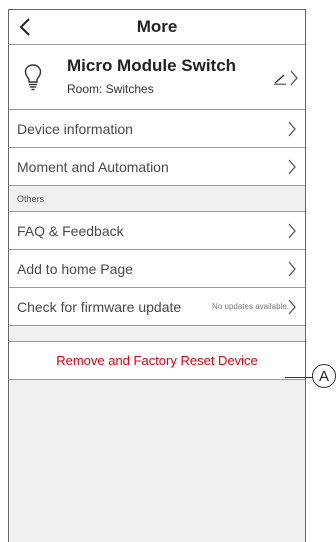 This screenshot has height=542, width=336. I want to click on device-summary-row: Micro Module Switch Room: Switches, so click(157, 77).